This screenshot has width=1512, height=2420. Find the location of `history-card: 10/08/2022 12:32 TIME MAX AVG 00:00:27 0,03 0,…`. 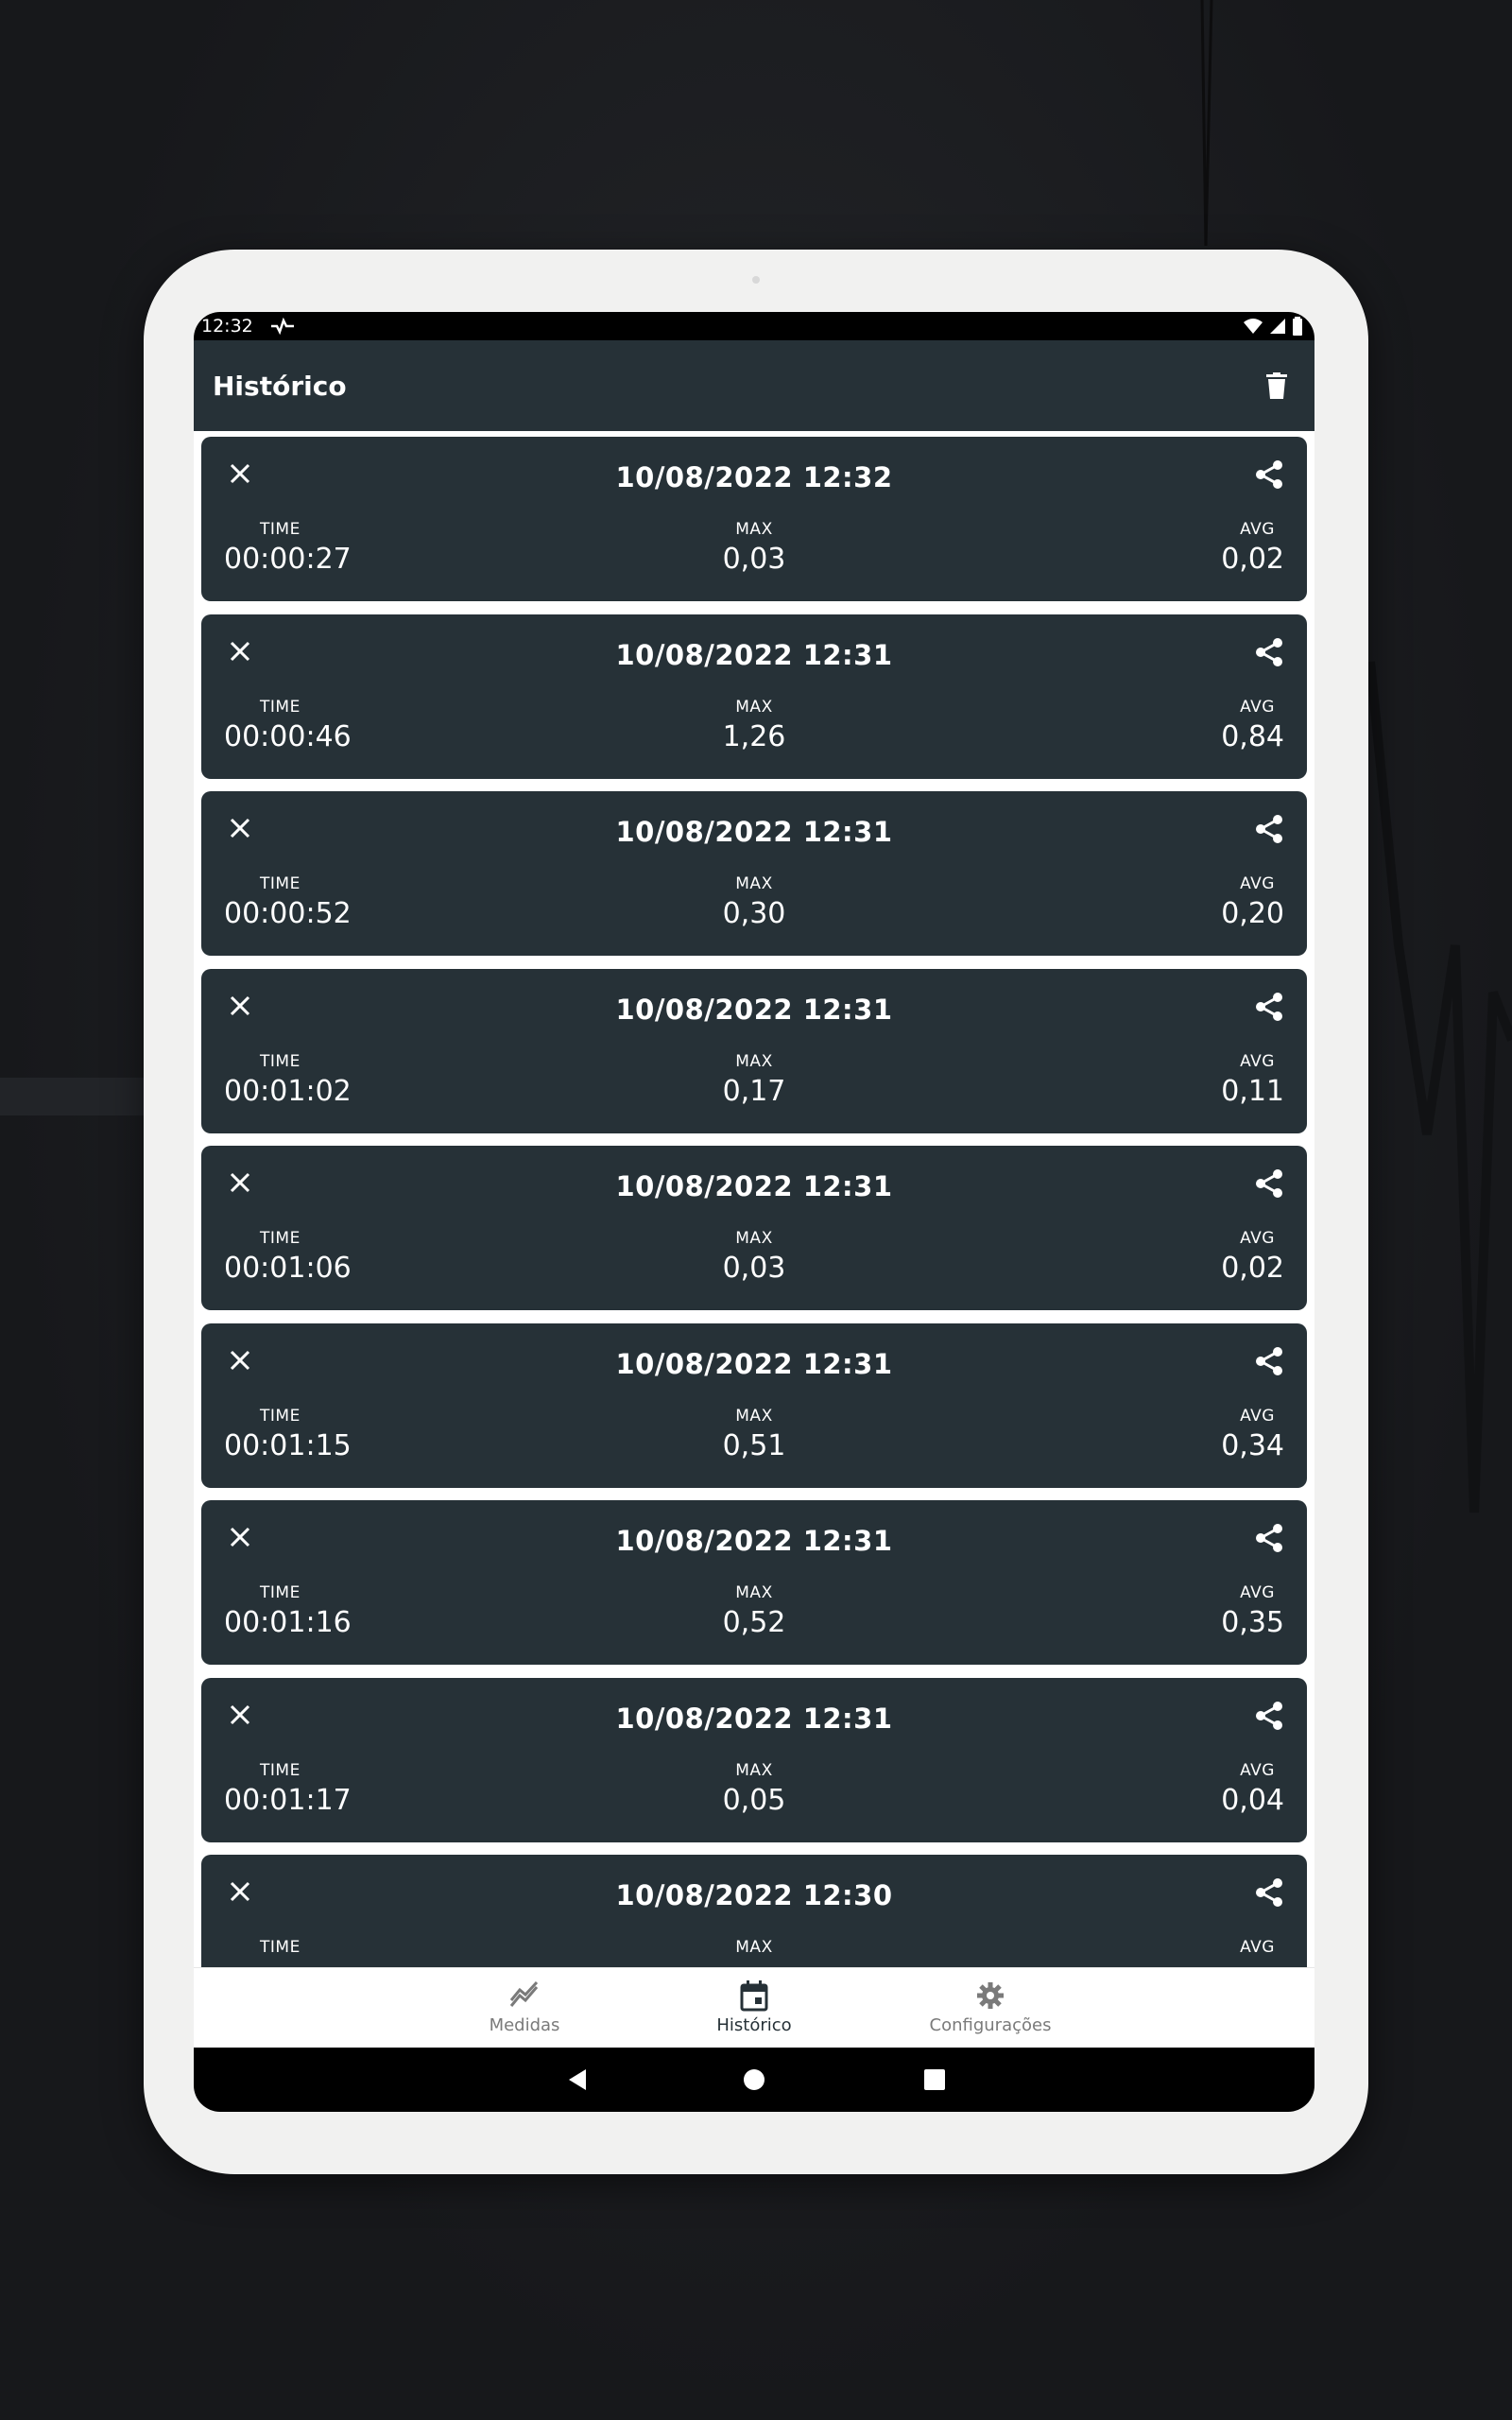

history-card: 10/08/2022 12:32 TIME MAX AVG 00:00:27 0,03 0,… is located at coordinates (754, 519).